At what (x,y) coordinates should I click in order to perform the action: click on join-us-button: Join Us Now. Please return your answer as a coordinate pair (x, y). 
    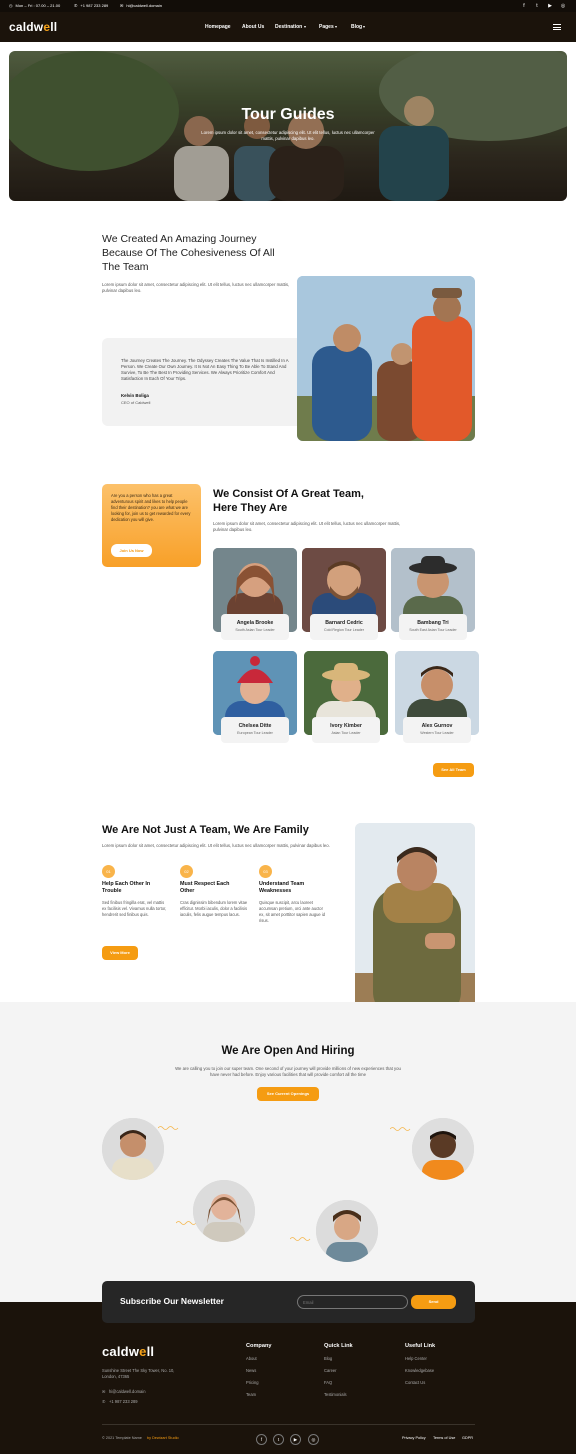
    Looking at the image, I should click on (131, 550).